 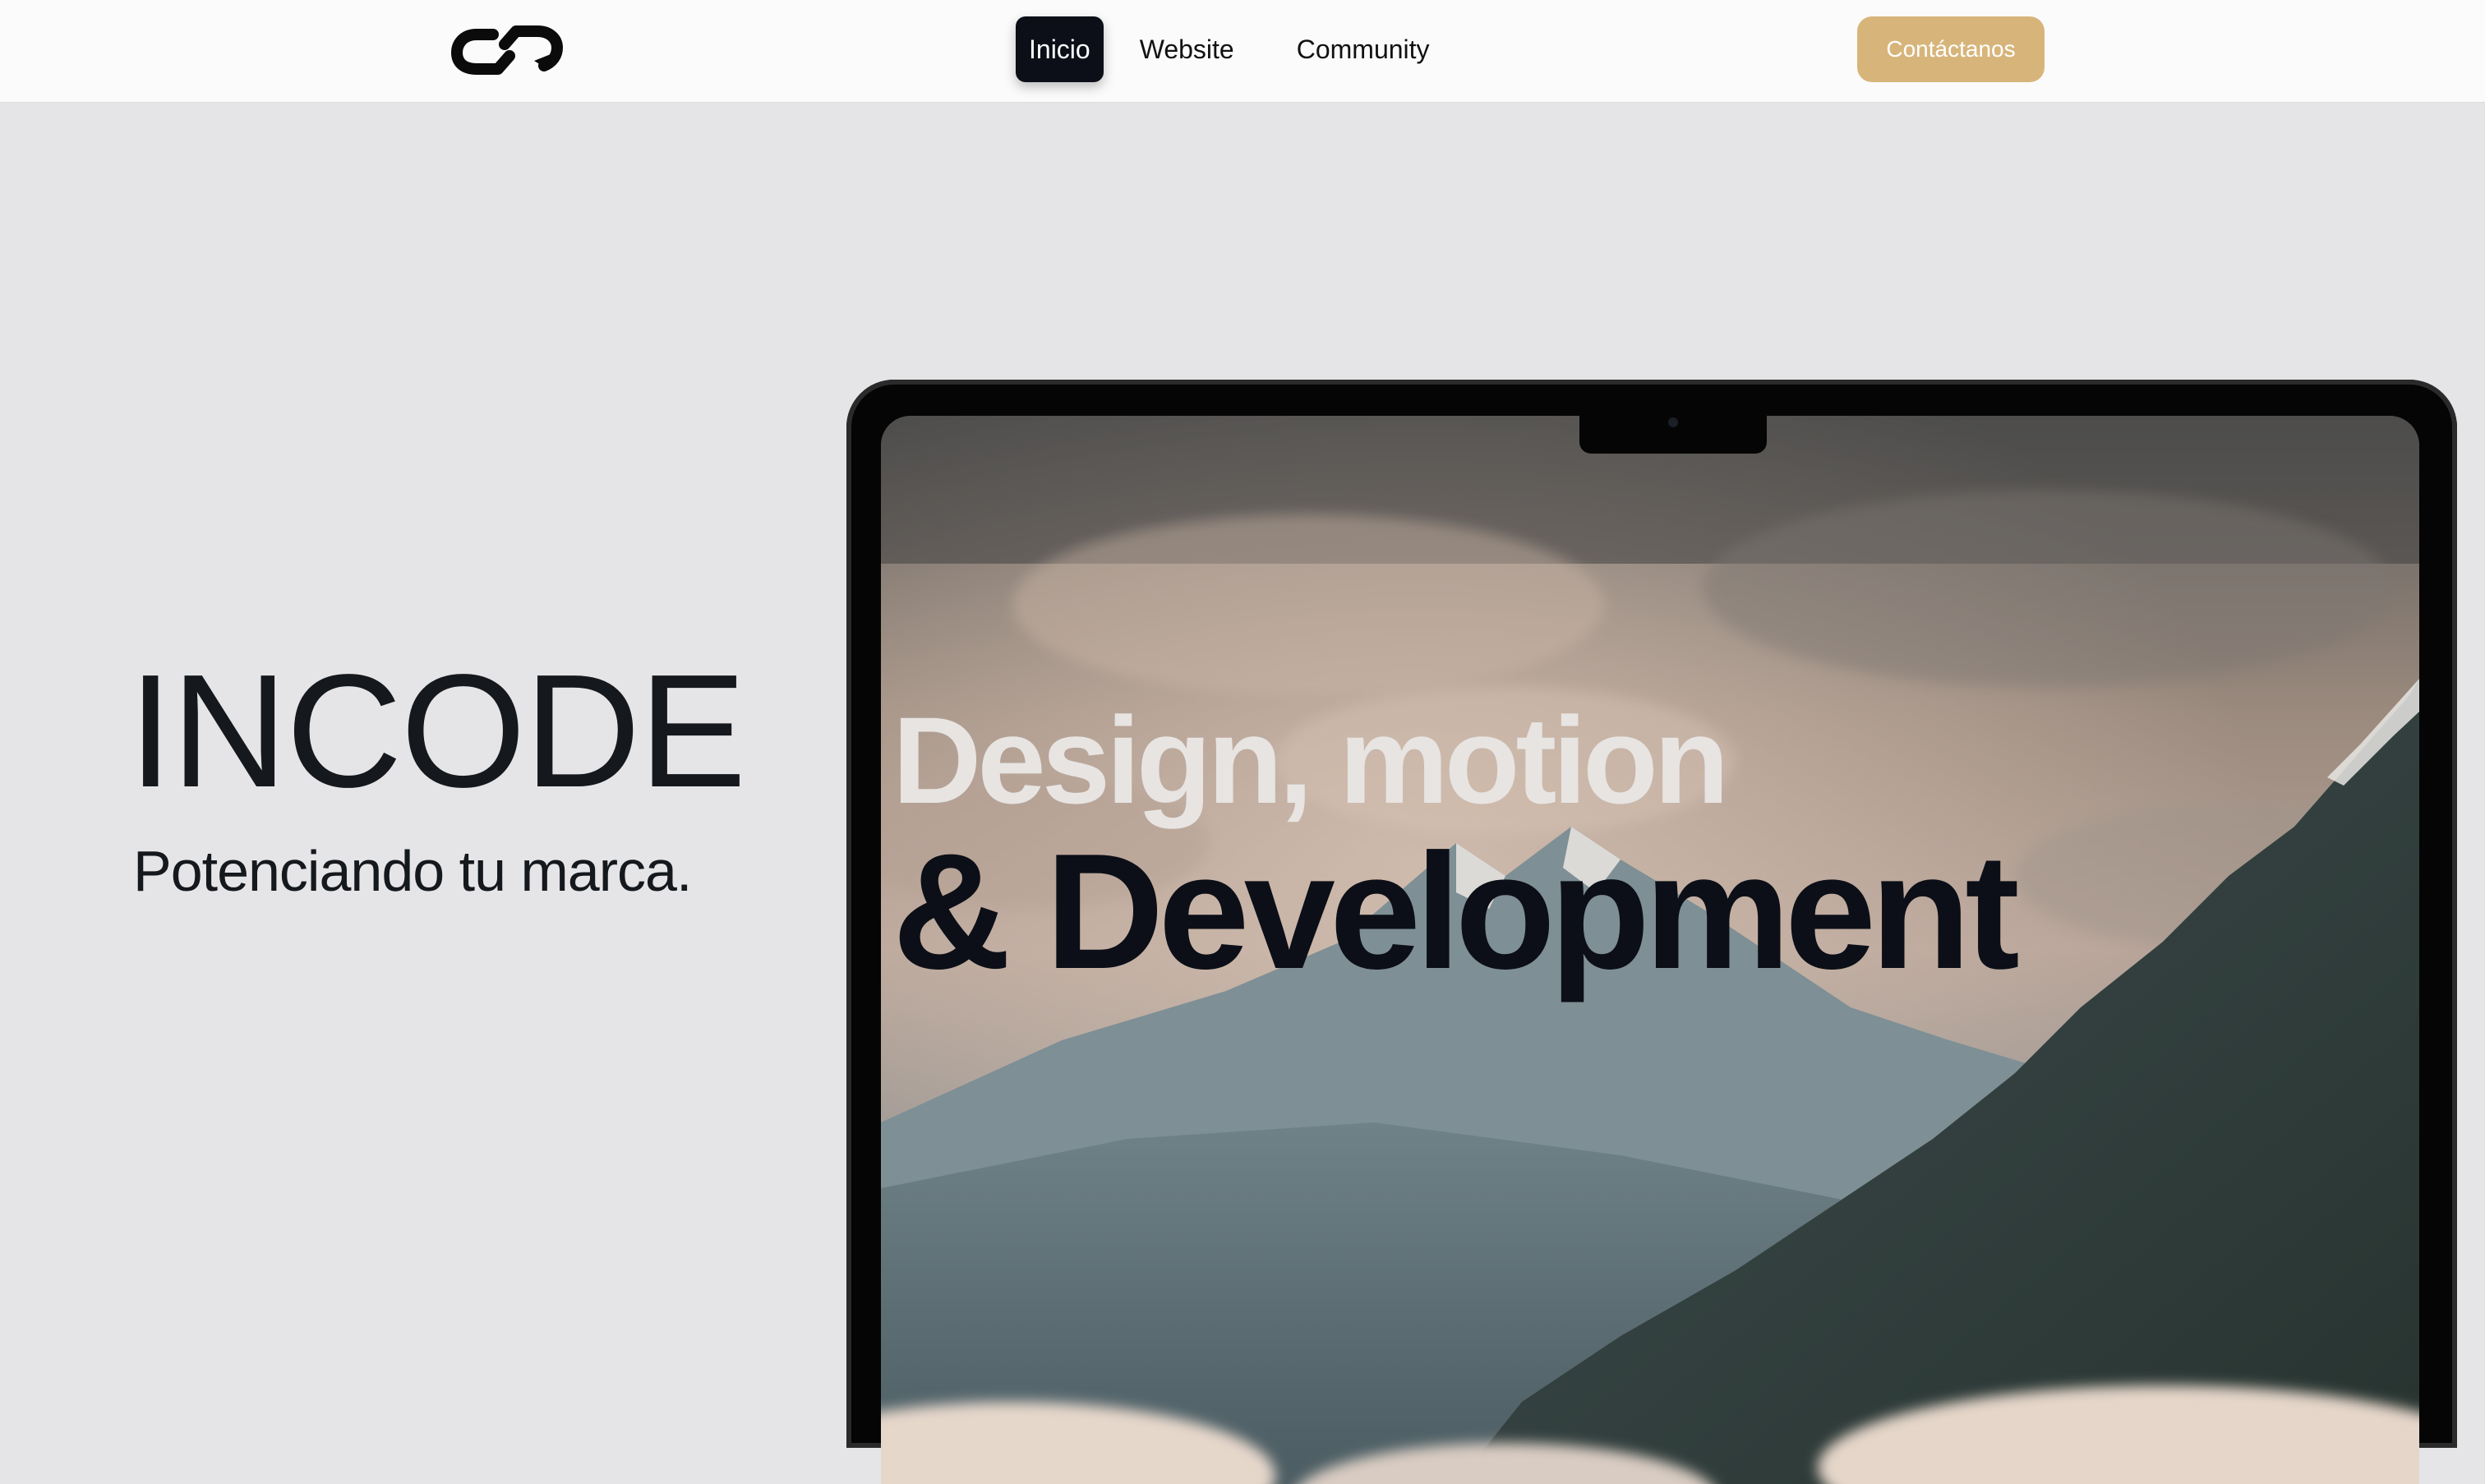 I want to click on incode-logo-icon, so click(x=507, y=50).